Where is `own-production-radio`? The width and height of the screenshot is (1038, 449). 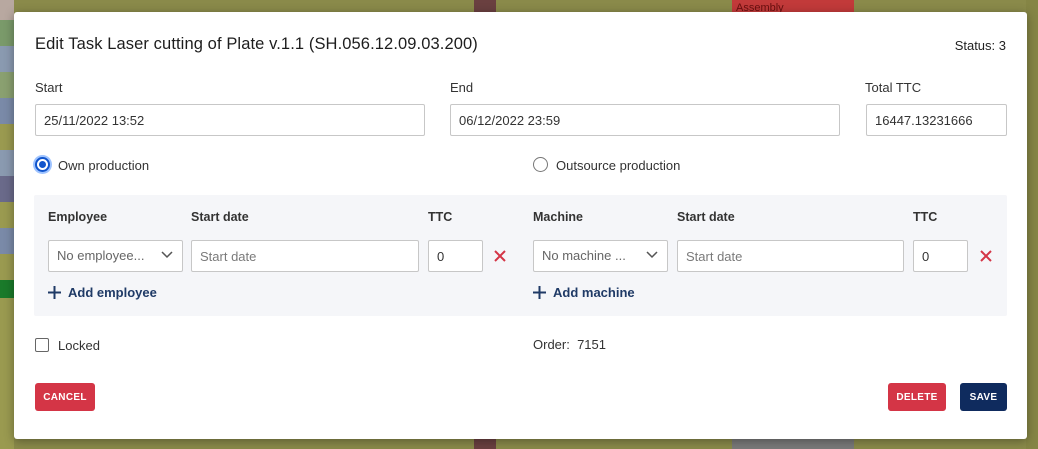 own-production-radio is located at coordinates (42, 164).